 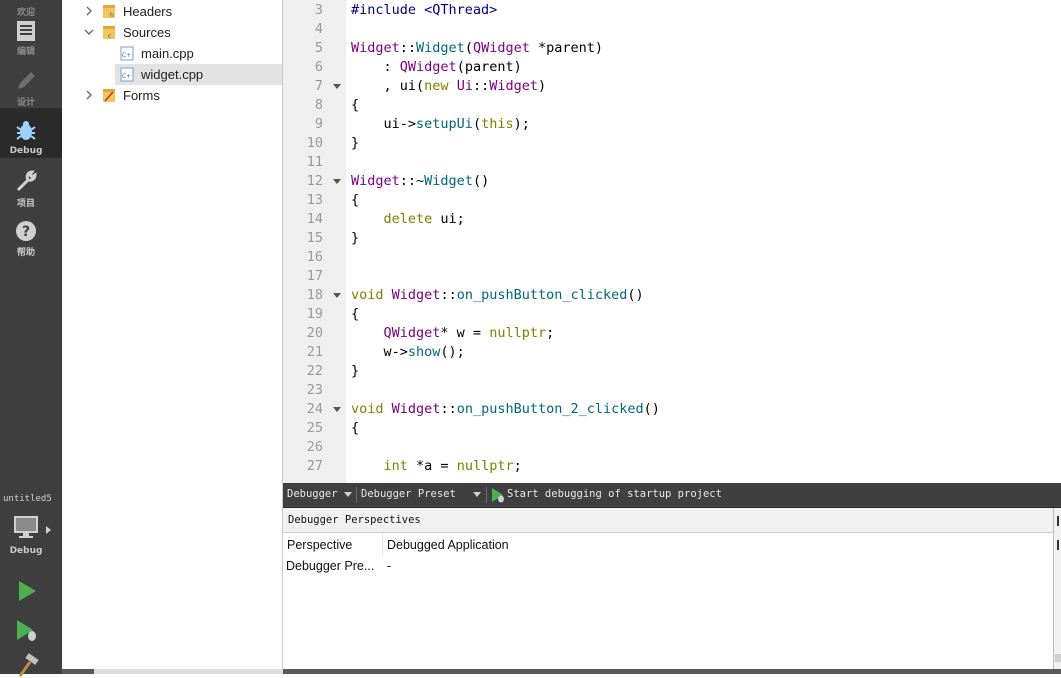 What do you see at coordinates (428, 67) in the screenshot?
I see `code-token: QWidget` at bounding box center [428, 67].